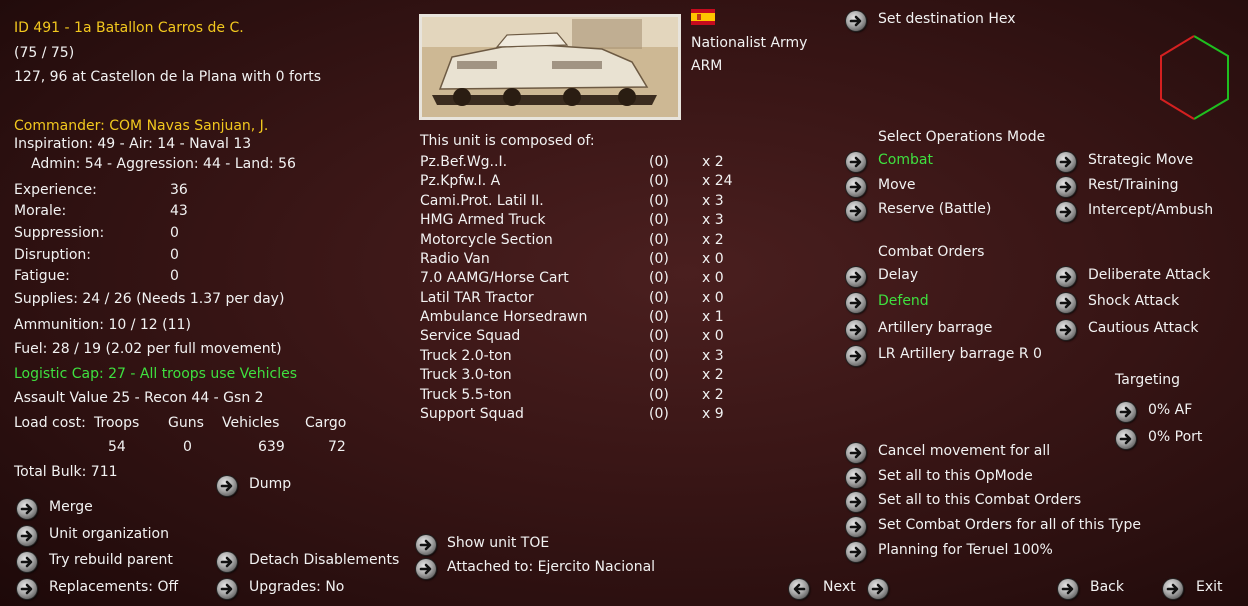 The image size is (1248, 606). What do you see at coordinates (1009, 525) in the screenshot?
I see `set-combat-orders-type-button: Set Combat Orders for all of this Type` at bounding box center [1009, 525].